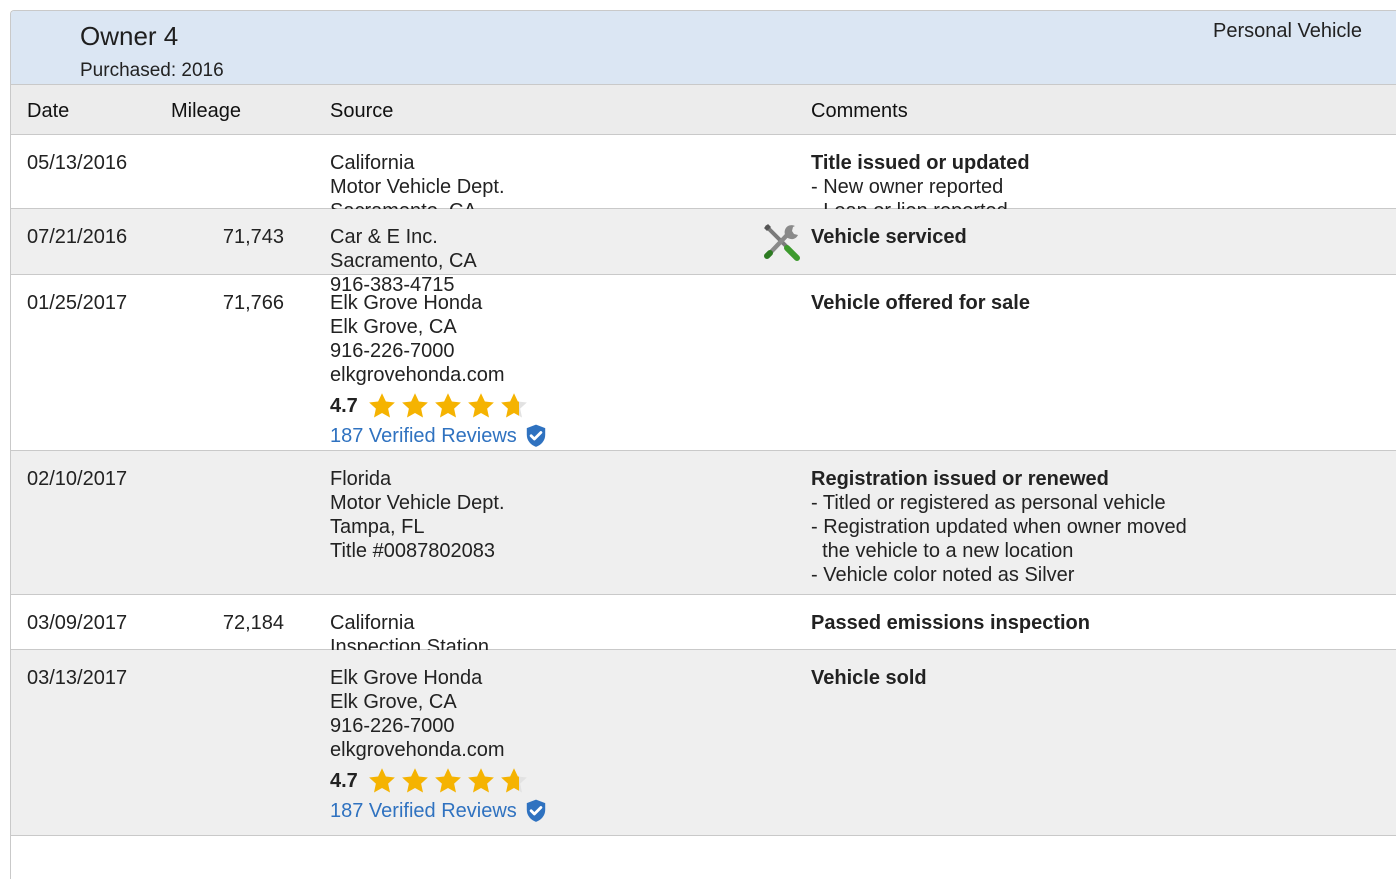  I want to click on source-line: Tampa, FL, so click(377, 527).